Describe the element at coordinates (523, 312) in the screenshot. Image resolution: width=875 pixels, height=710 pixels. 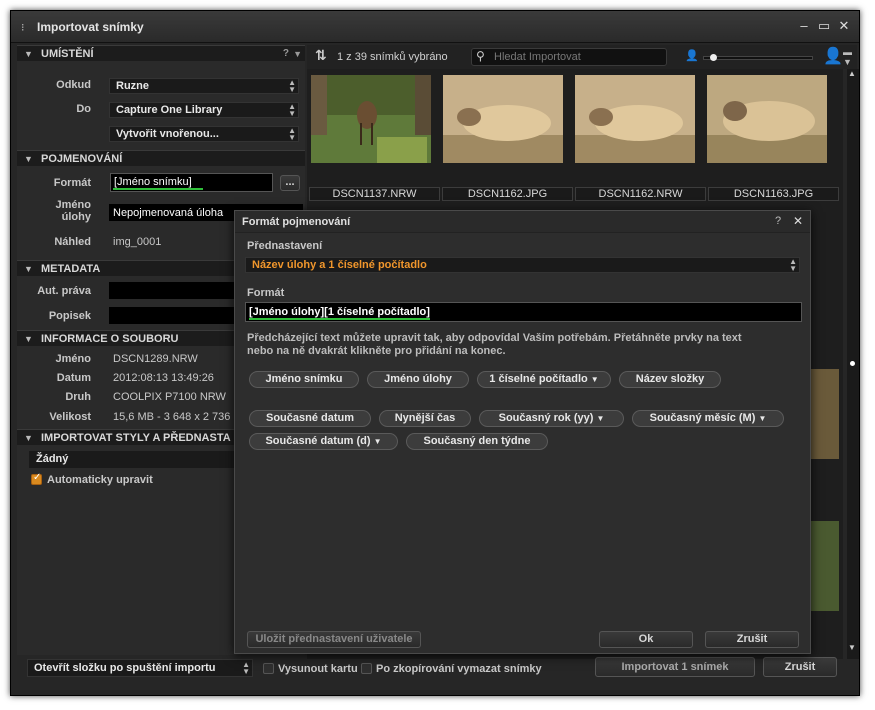
I see `format-expression-field: [Jméno úlohy][1 číselné počítadlo]` at that location.